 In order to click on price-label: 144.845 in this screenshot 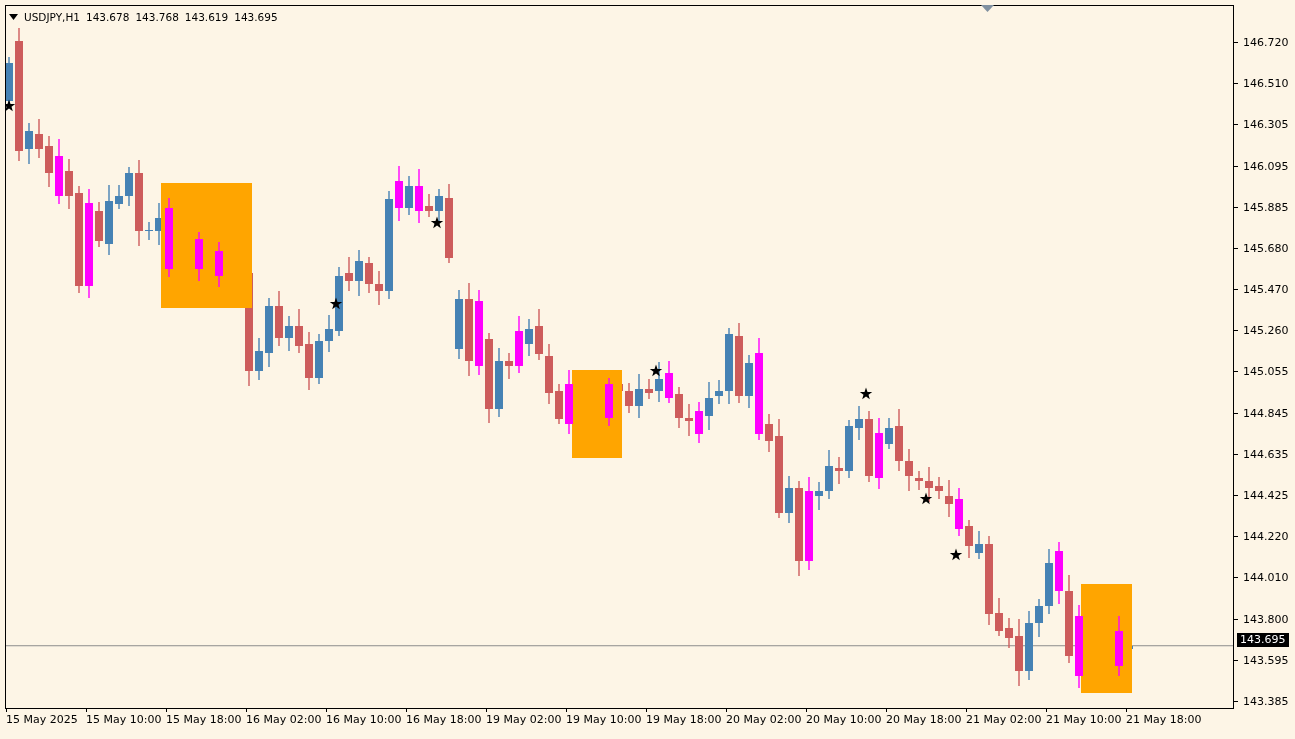, I will do `click(1266, 413)`.